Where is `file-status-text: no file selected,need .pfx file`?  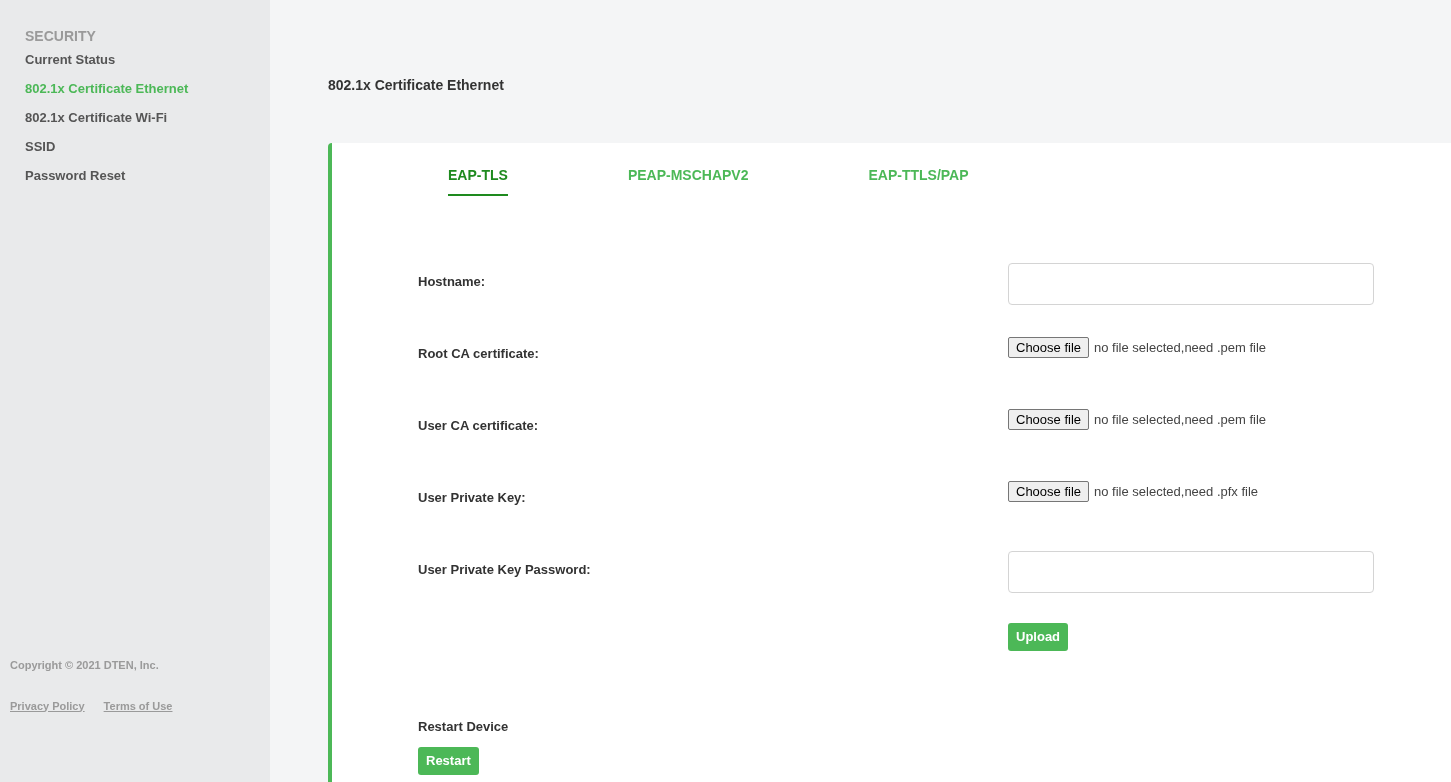
file-status-text: no file selected,need .pfx file is located at coordinates (1176, 491).